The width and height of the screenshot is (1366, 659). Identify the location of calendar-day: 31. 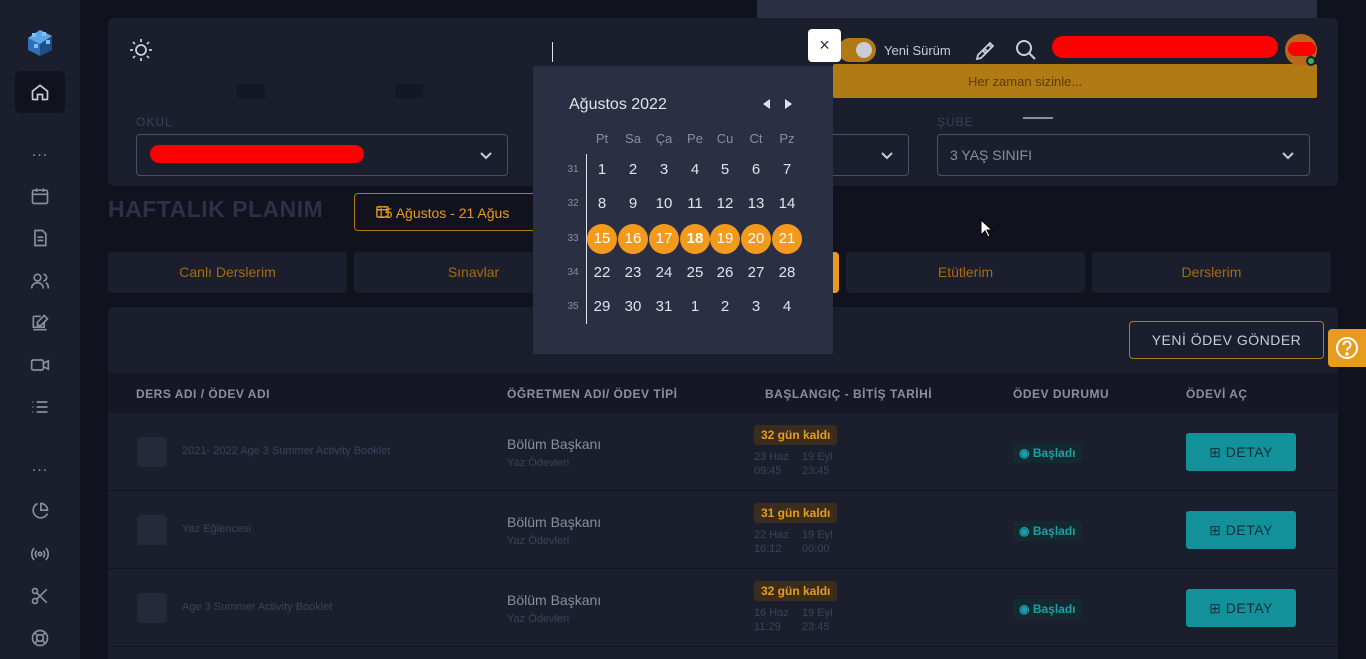
(664, 307).